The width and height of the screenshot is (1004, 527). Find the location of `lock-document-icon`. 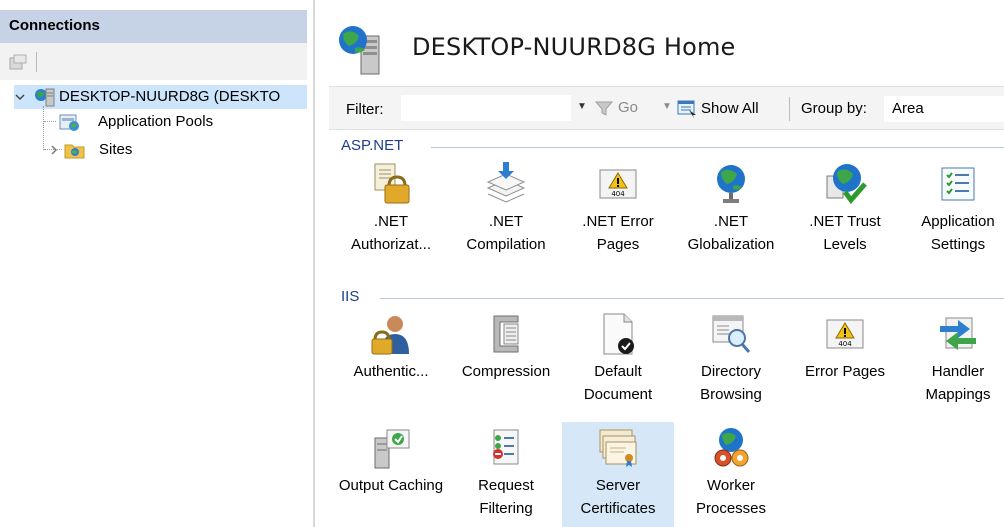

lock-document-icon is located at coordinates (392, 183).